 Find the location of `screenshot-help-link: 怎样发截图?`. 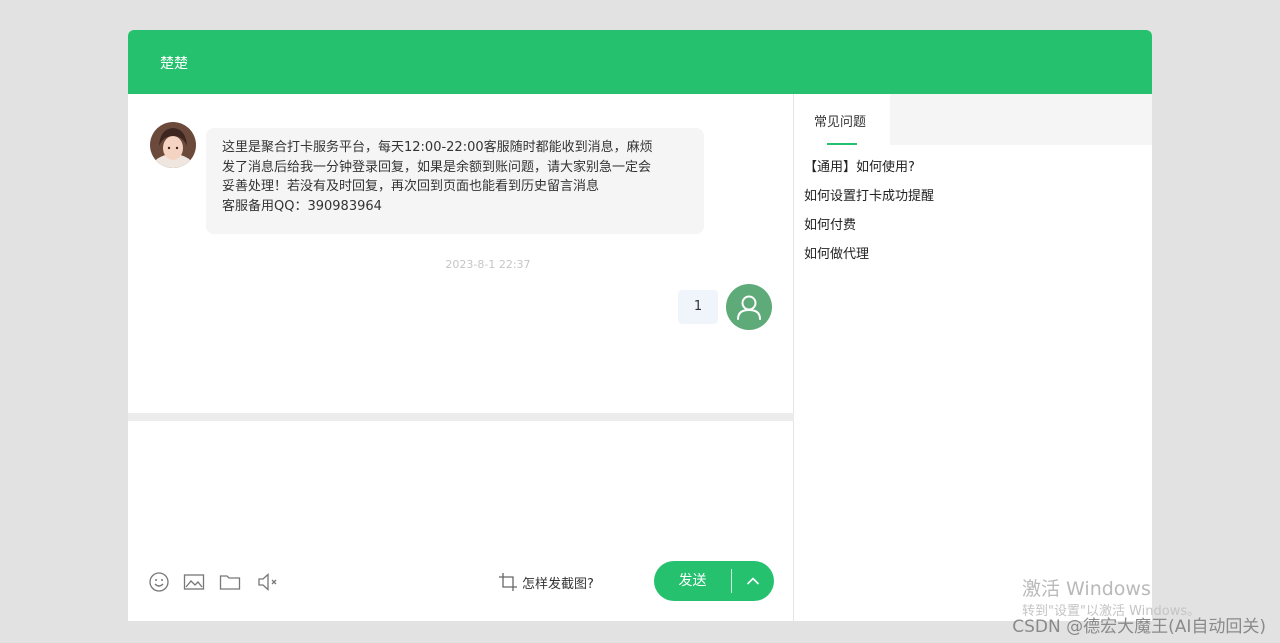

screenshot-help-link: 怎样发截图? is located at coordinates (546, 582).